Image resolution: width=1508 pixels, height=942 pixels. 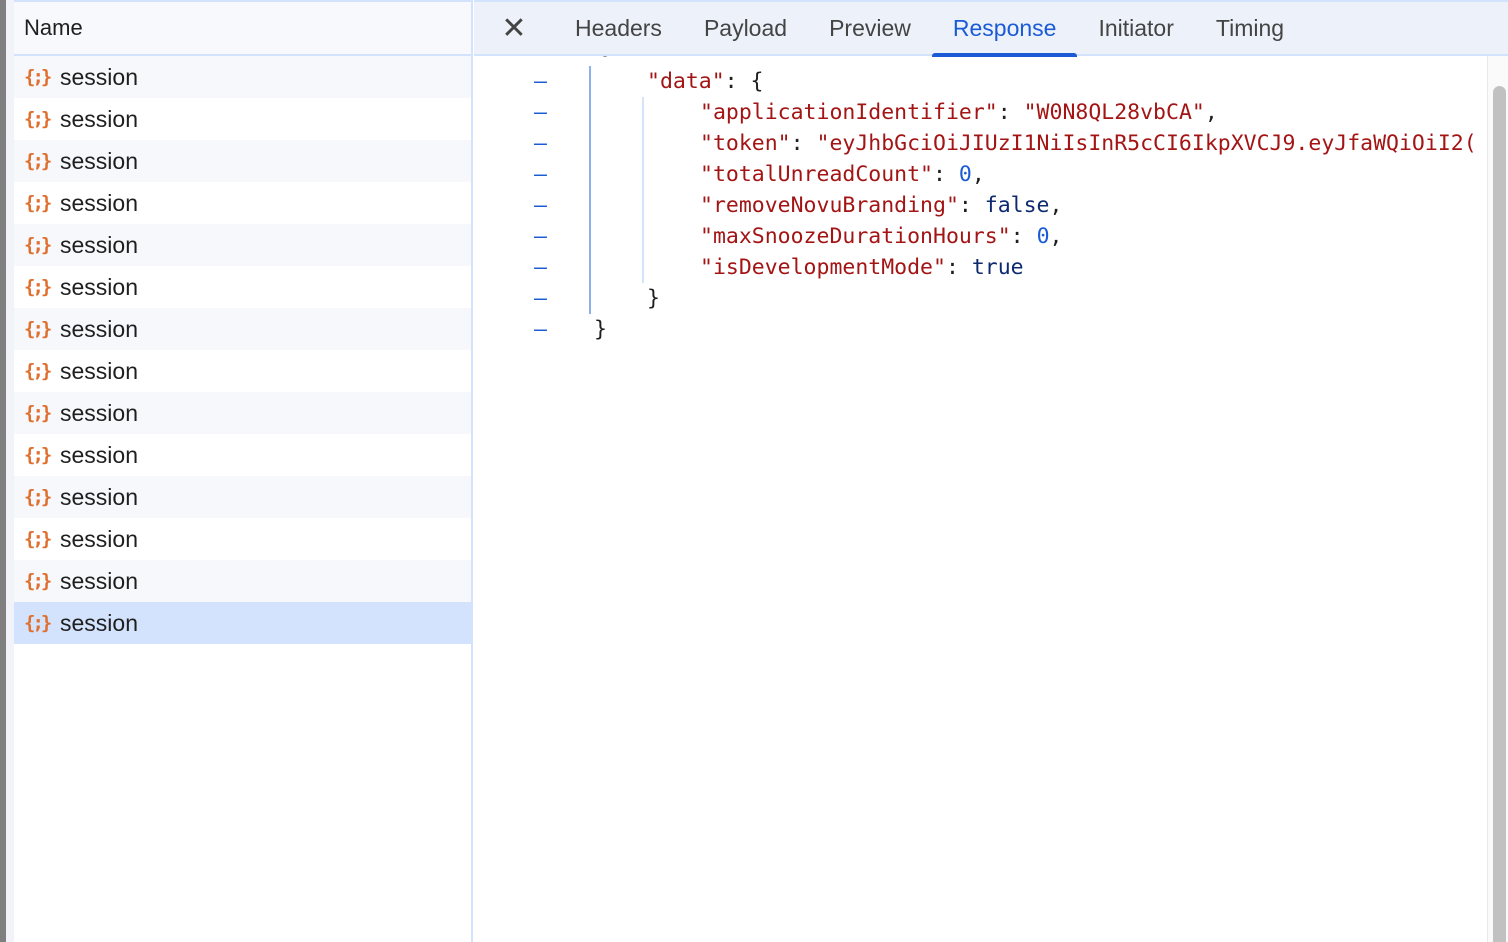 What do you see at coordinates (745, 143) in the screenshot?
I see `json-key: "token"` at bounding box center [745, 143].